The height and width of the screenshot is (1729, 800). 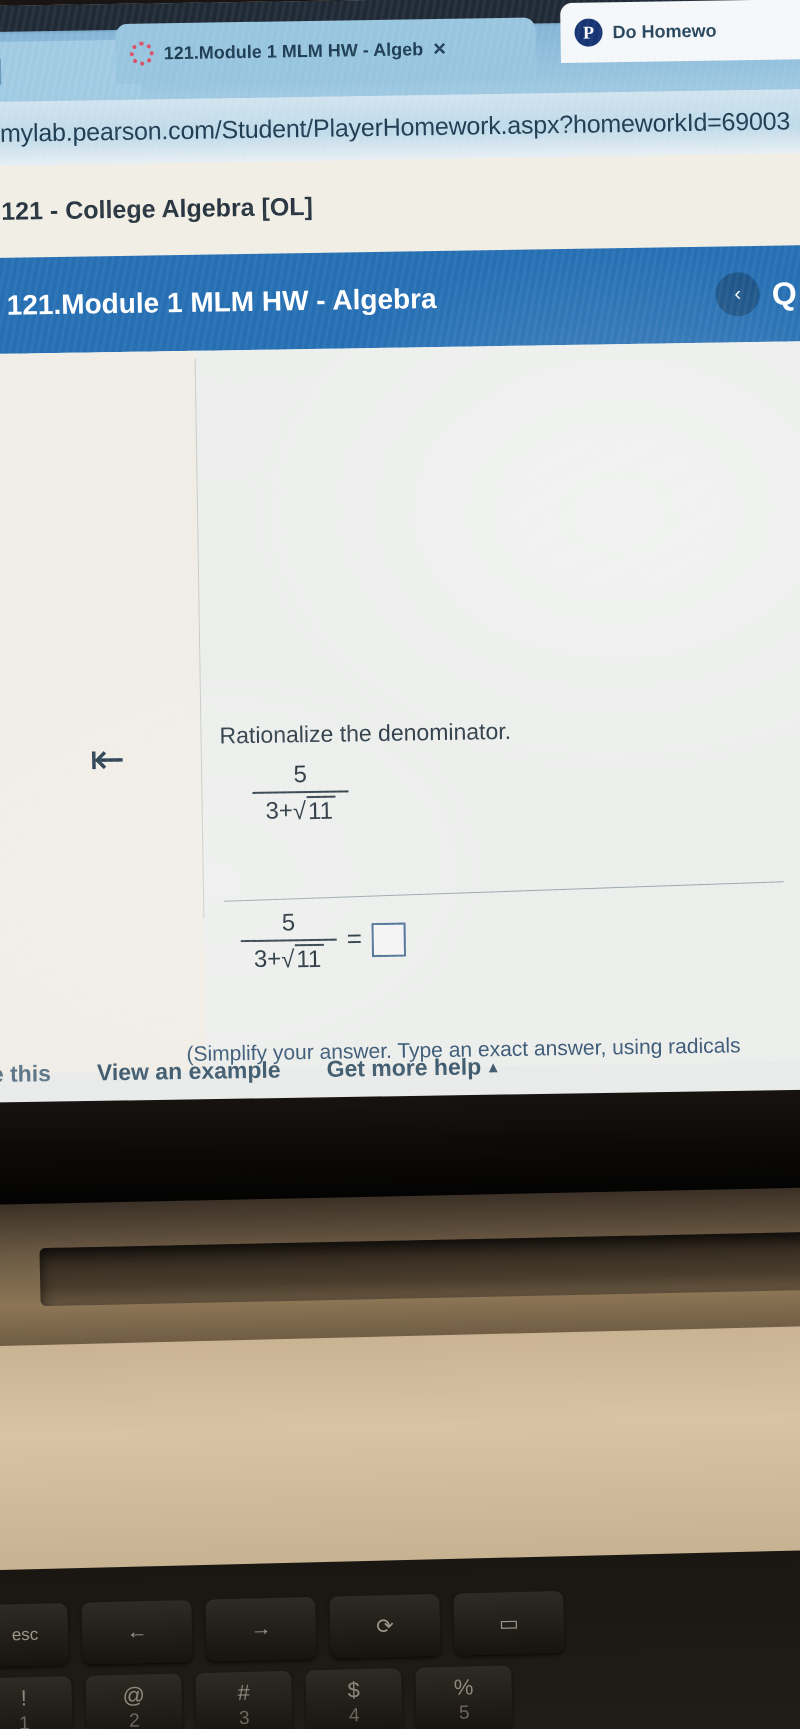 What do you see at coordinates (509, 1623) in the screenshot?
I see `key-fullscreen: ▭` at bounding box center [509, 1623].